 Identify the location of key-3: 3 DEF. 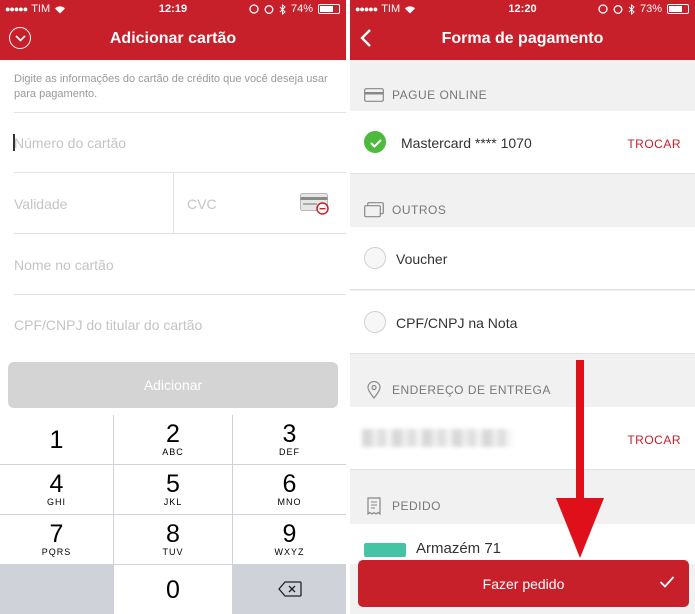
(289, 439).